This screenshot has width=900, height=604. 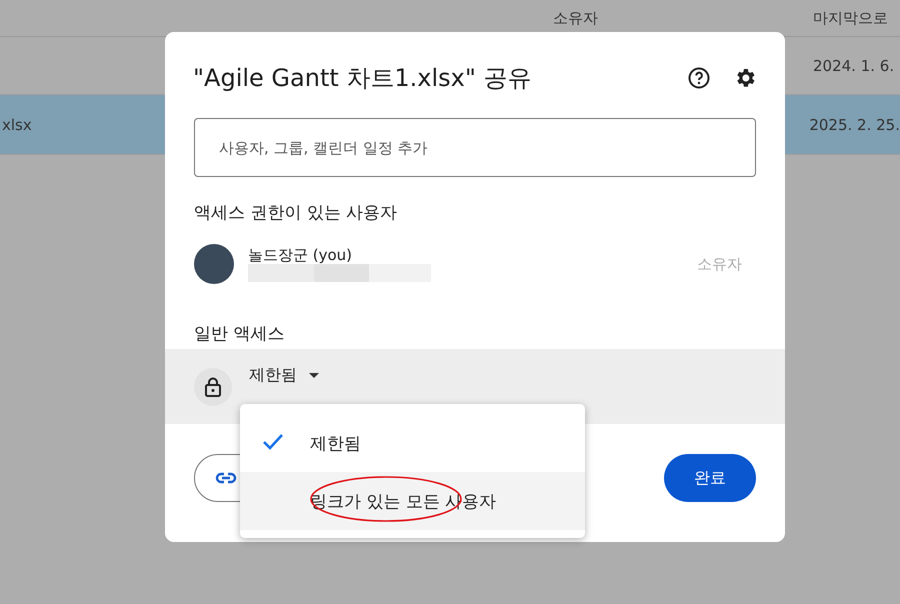 What do you see at coordinates (710, 478) in the screenshot?
I see `done-button: 완료` at bounding box center [710, 478].